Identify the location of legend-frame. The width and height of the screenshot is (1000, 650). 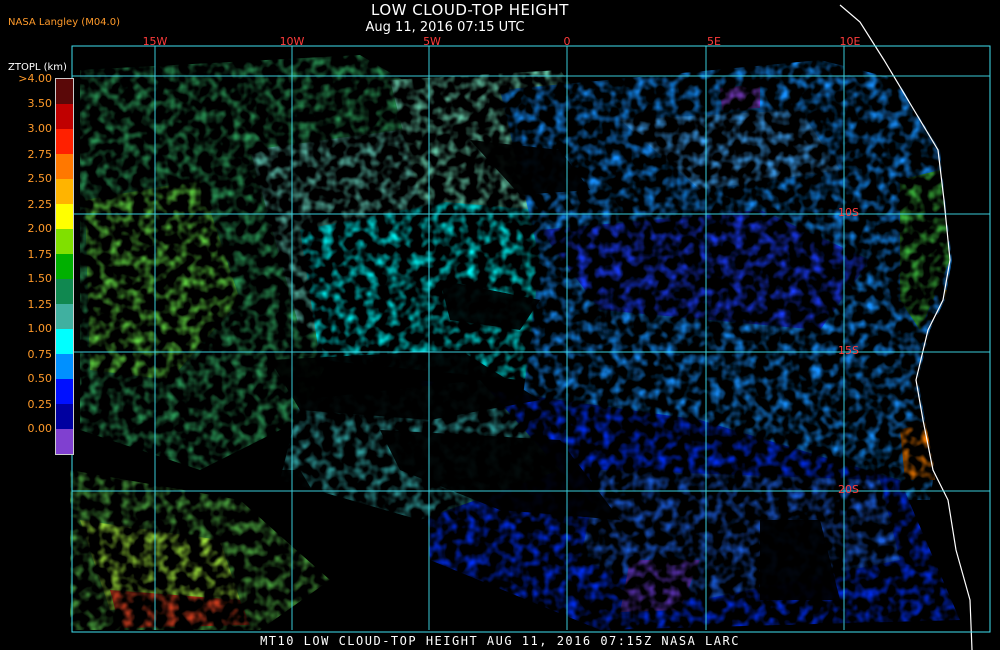
(64, 266).